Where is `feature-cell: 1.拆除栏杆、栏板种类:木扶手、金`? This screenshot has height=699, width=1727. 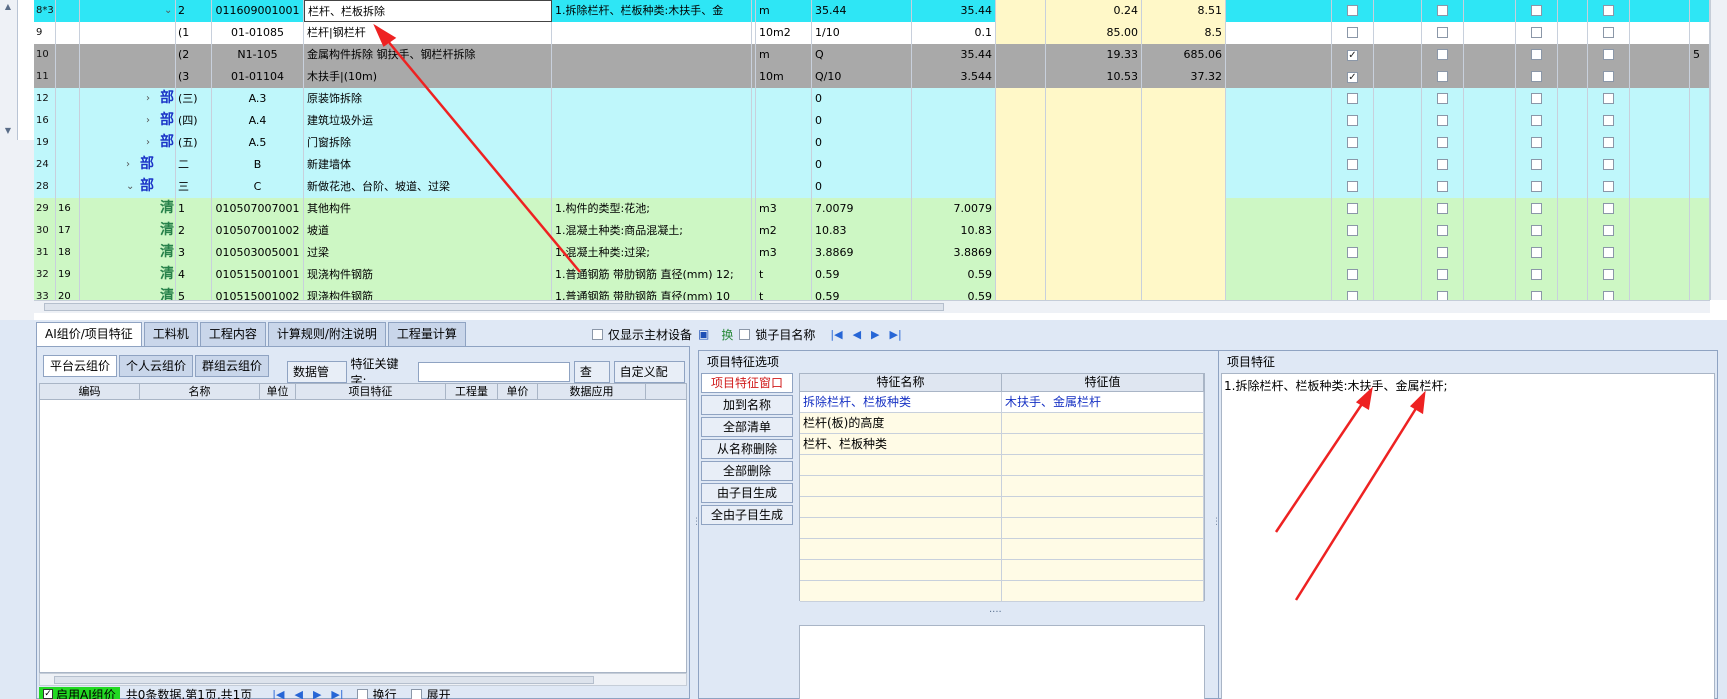
feature-cell: 1.拆除栏杆、栏板种类:木扶手、金 is located at coordinates (652, 11).